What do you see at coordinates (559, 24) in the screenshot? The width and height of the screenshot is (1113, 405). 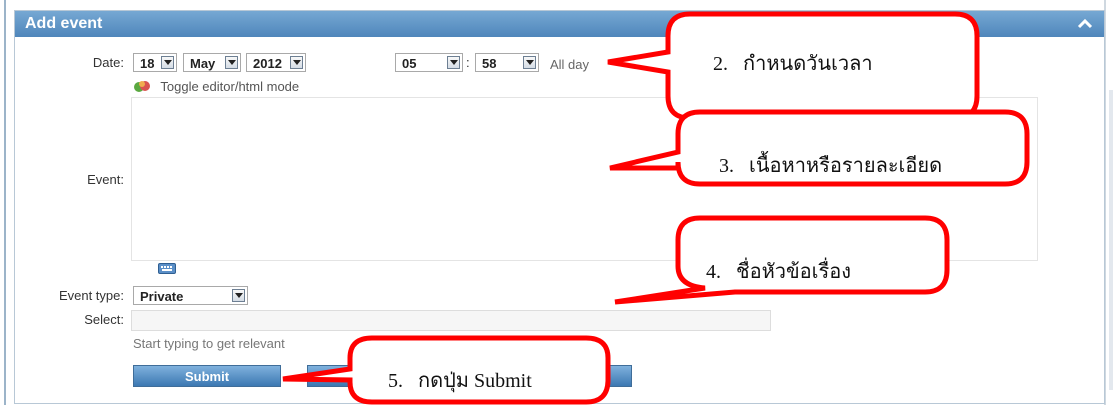 I see `panel-header: Add event` at bounding box center [559, 24].